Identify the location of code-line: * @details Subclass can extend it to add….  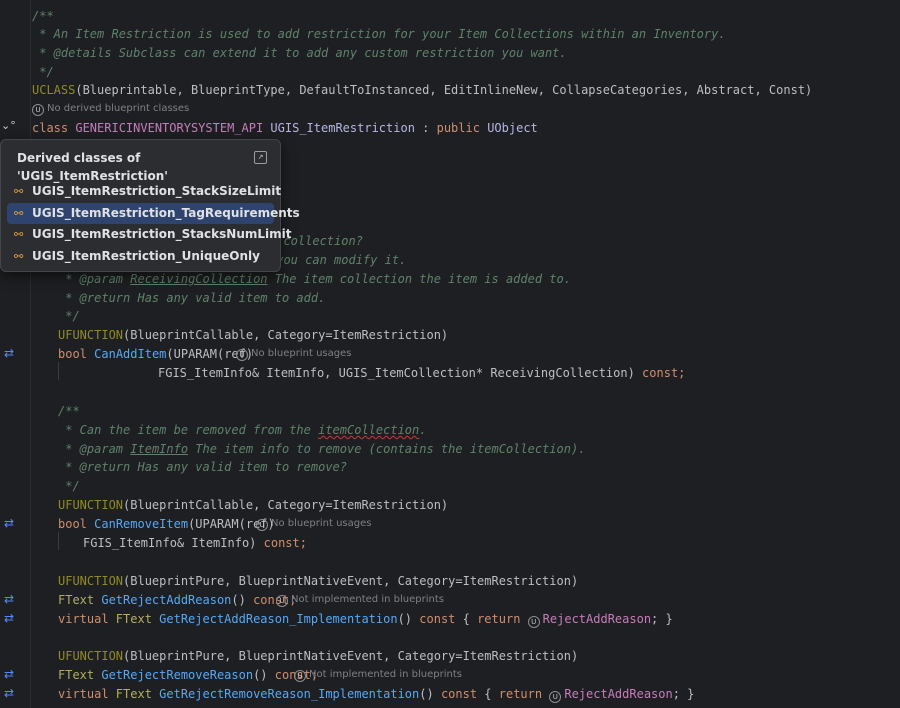
(299, 53).